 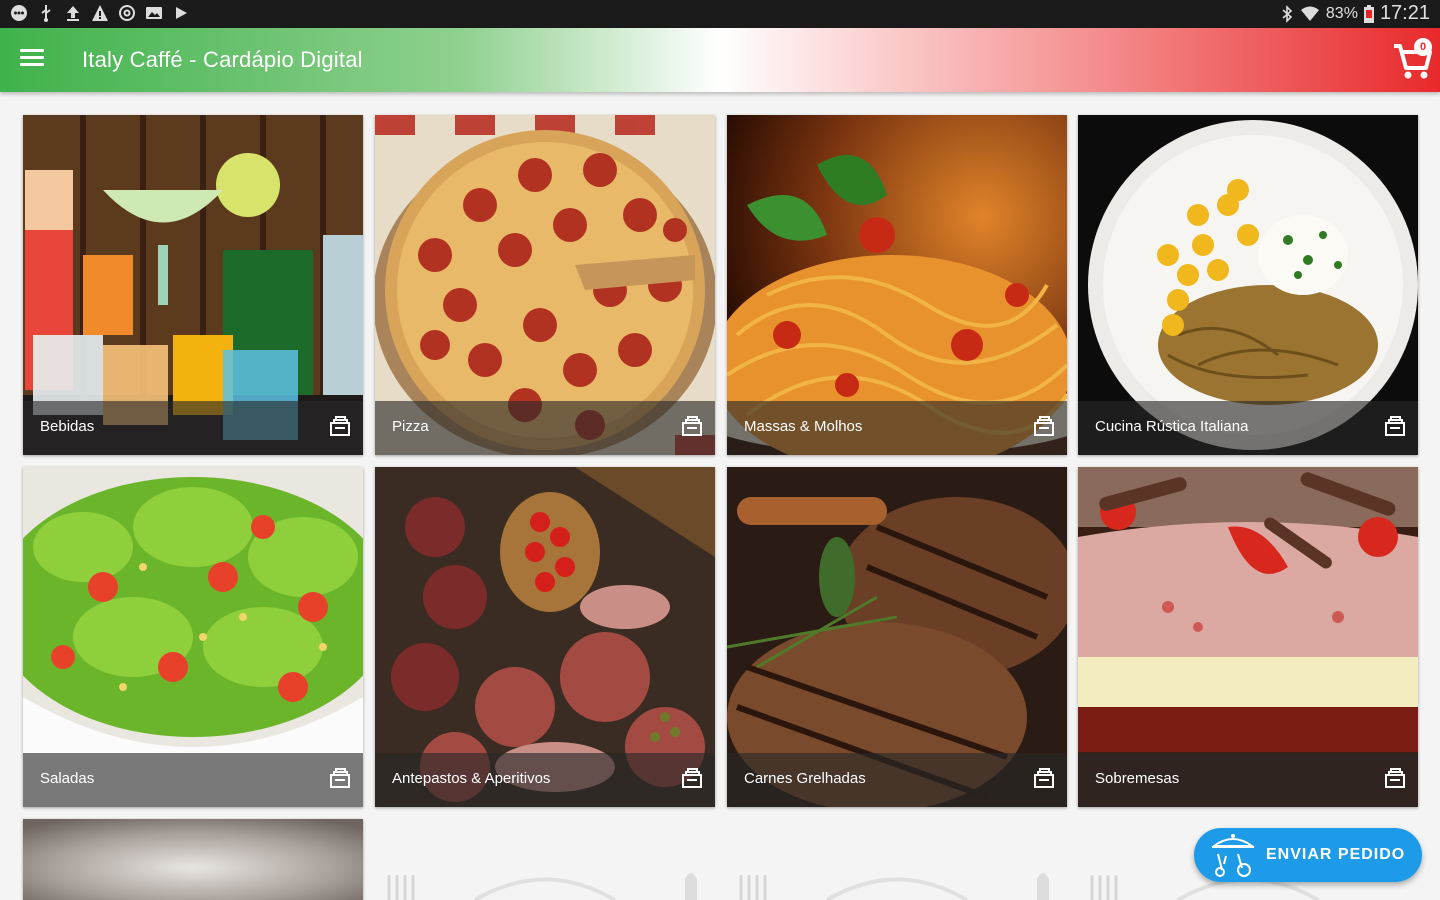 I want to click on tile-caption: Antepastos & Aperitivos, so click(x=545, y=780).